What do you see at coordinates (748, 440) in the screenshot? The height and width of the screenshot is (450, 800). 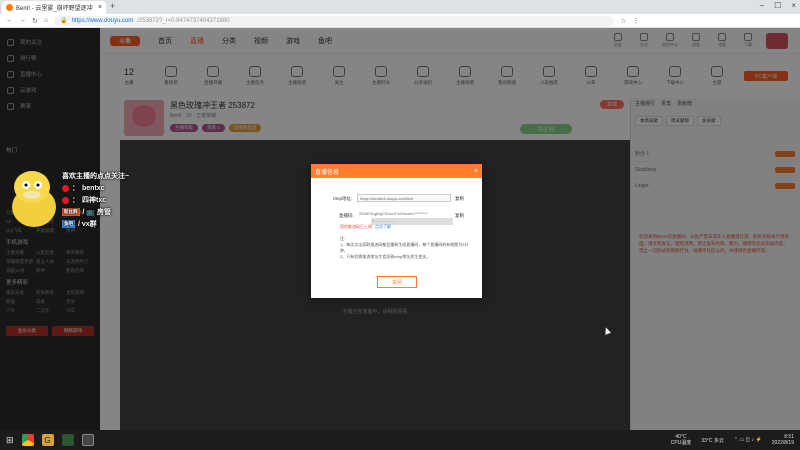 I see `tray-icons: ⌃ ▭ ◫ ♪ ⚡` at bounding box center [748, 440].